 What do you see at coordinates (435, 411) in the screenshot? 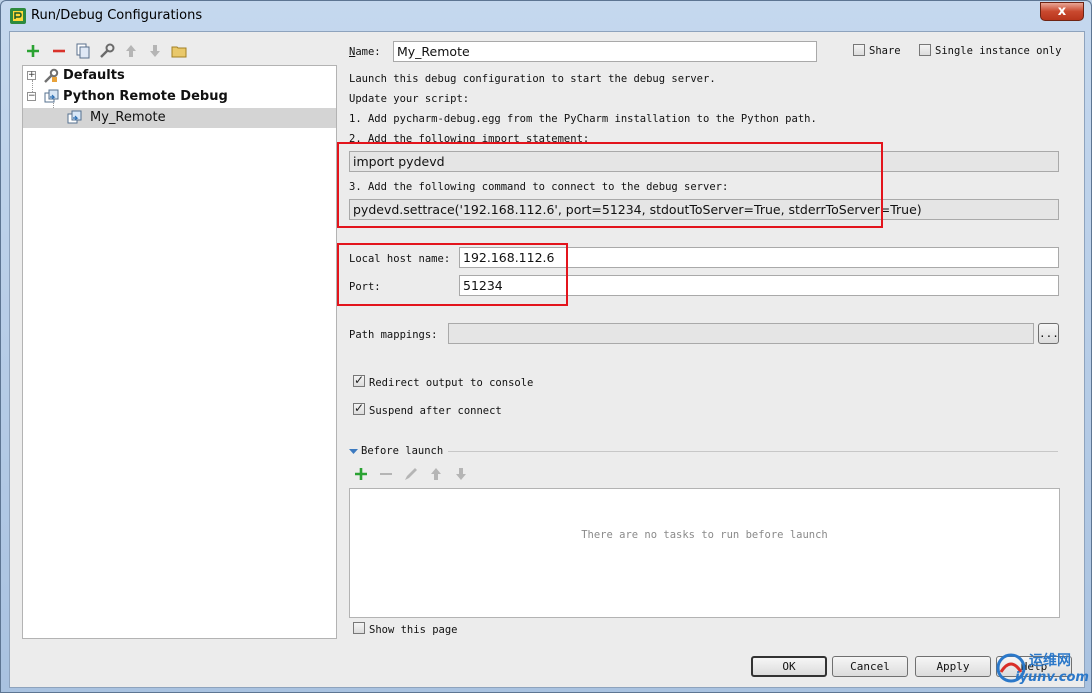
I see `suspend-after-connect-label: Suspend after connect` at bounding box center [435, 411].